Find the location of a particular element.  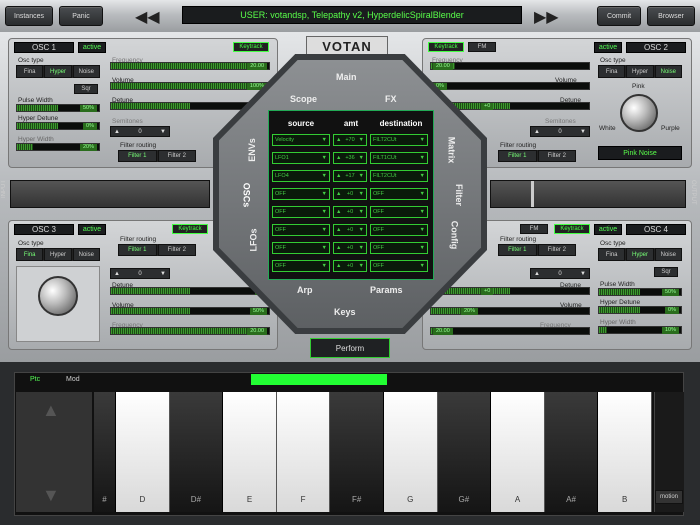

osc4-type-fina: Fina is located at coordinates (612, 254).